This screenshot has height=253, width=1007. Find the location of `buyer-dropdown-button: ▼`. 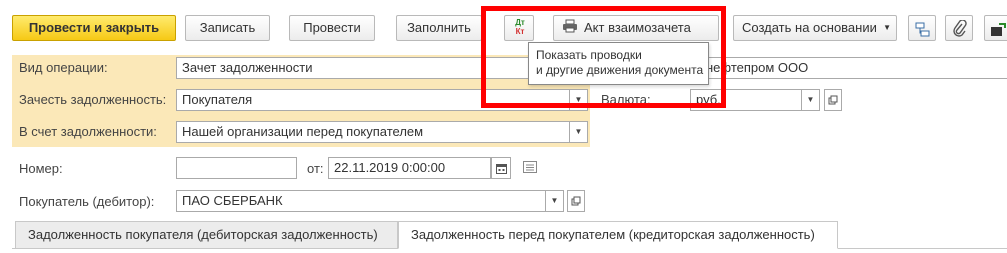

buyer-dropdown-button: ▼ is located at coordinates (555, 201).